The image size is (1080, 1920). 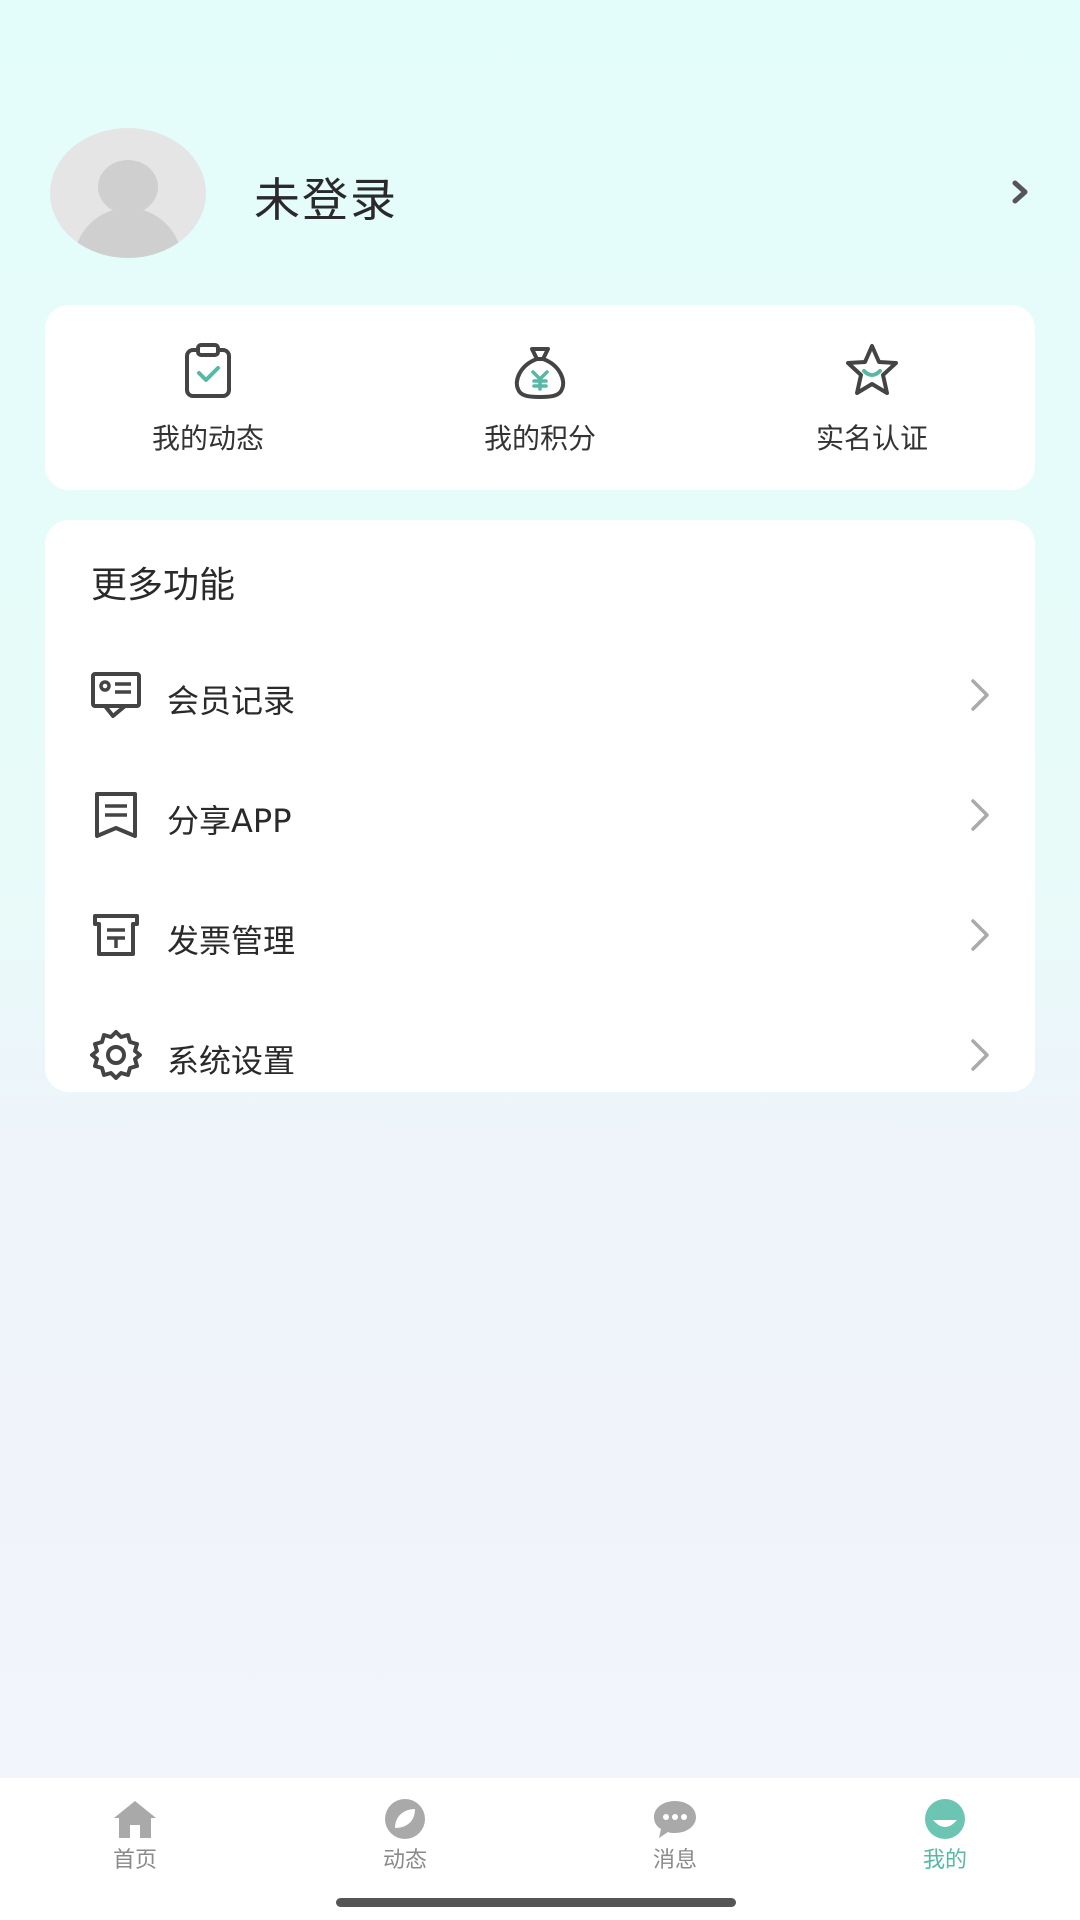 What do you see at coordinates (540, 815) in the screenshot?
I see `menu-item-share-app: 分享APP` at bounding box center [540, 815].